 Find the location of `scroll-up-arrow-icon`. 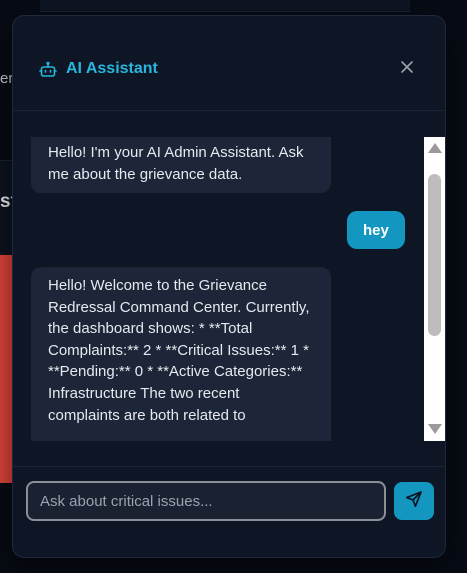

scroll-up-arrow-icon is located at coordinates (435, 148).